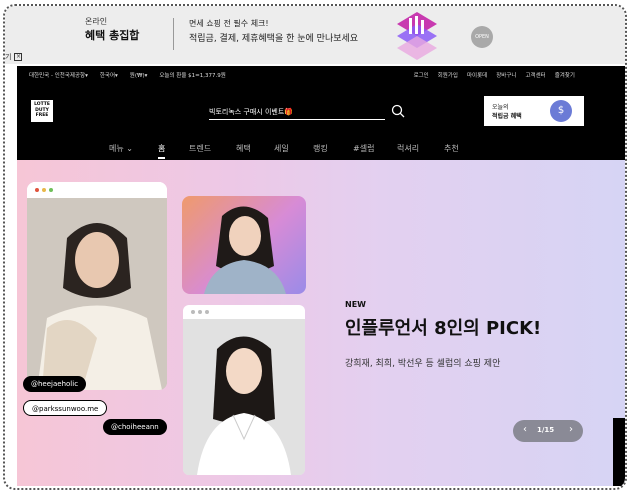 The width and height of the screenshot is (630, 493). Describe the element at coordinates (251, 112) in the screenshot. I see `search-value: 빅토리녹스 구매시 이벤트🎁` at that location.